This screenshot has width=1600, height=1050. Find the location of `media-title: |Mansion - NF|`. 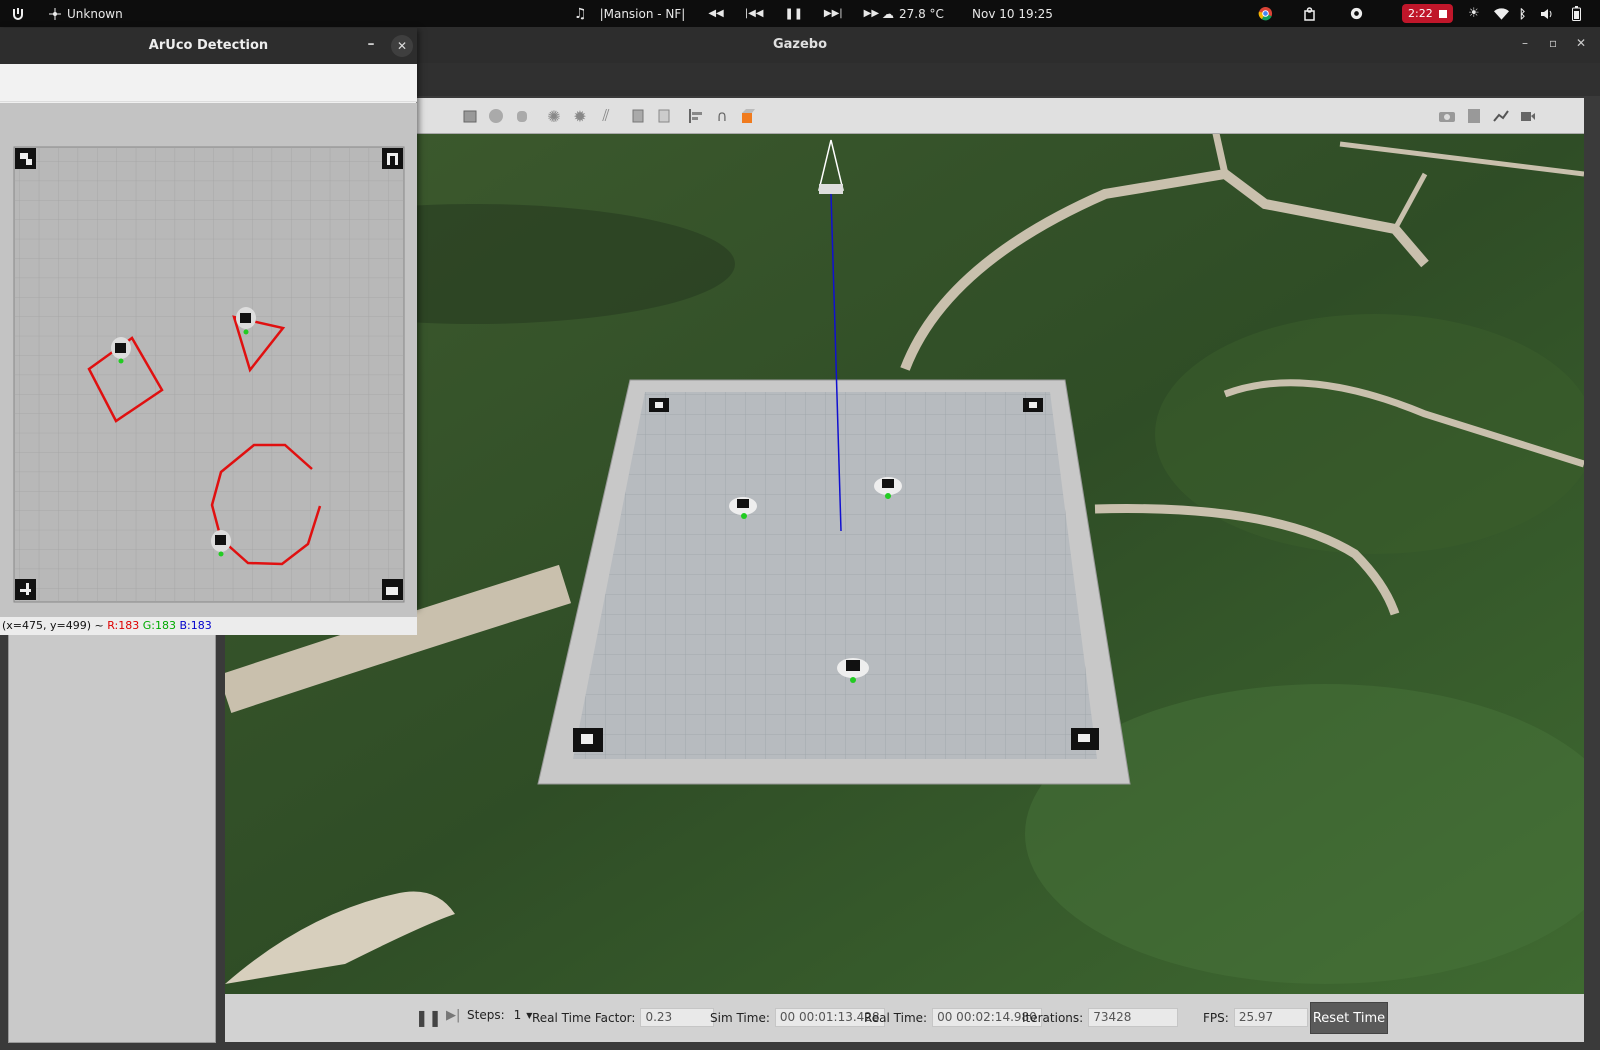

media-title: |Mansion - NF| is located at coordinates (643, 14).